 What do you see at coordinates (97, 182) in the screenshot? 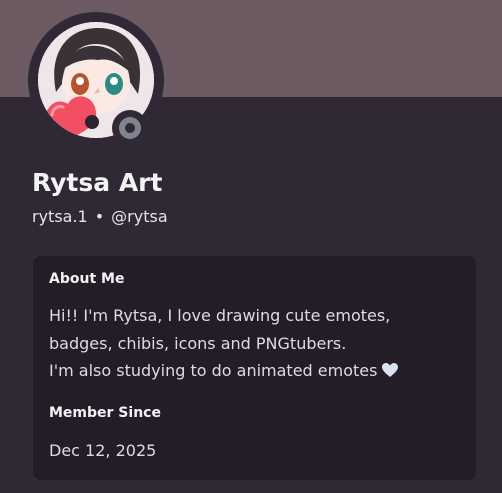
I see `display-name: Rytsa Art` at bounding box center [97, 182].